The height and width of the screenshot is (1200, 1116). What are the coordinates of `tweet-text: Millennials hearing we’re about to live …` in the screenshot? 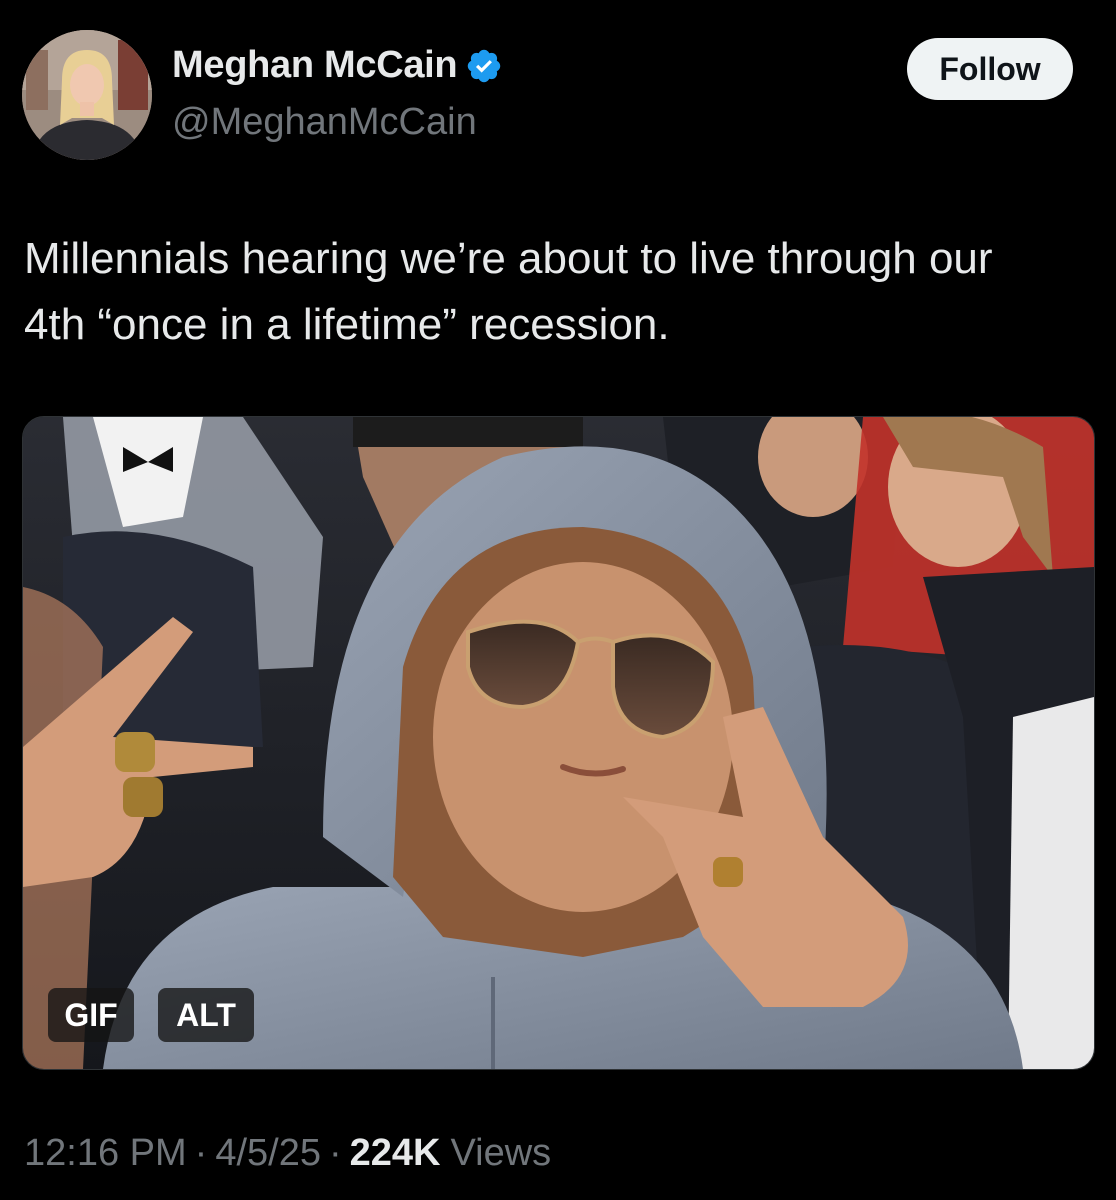 It's located at (508, 291).